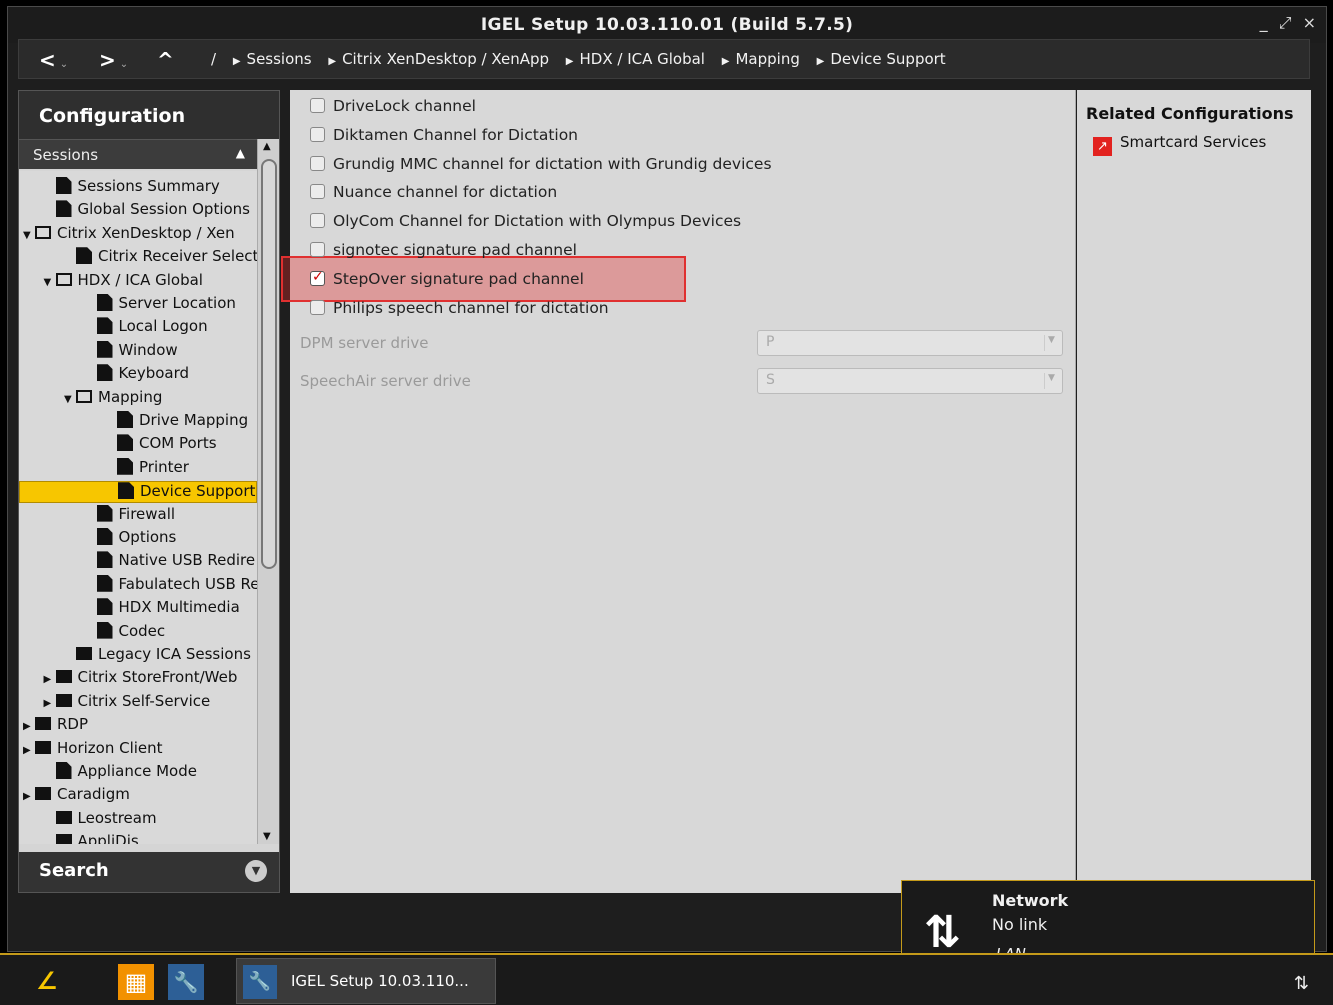 Image resolution: width=1333 pixels, height=1005 pixels. What do you see at coordinates (76, 796) in the screenshot?
I see `tree-item: ▶ Caradigm` at bounding box center [76, 796].